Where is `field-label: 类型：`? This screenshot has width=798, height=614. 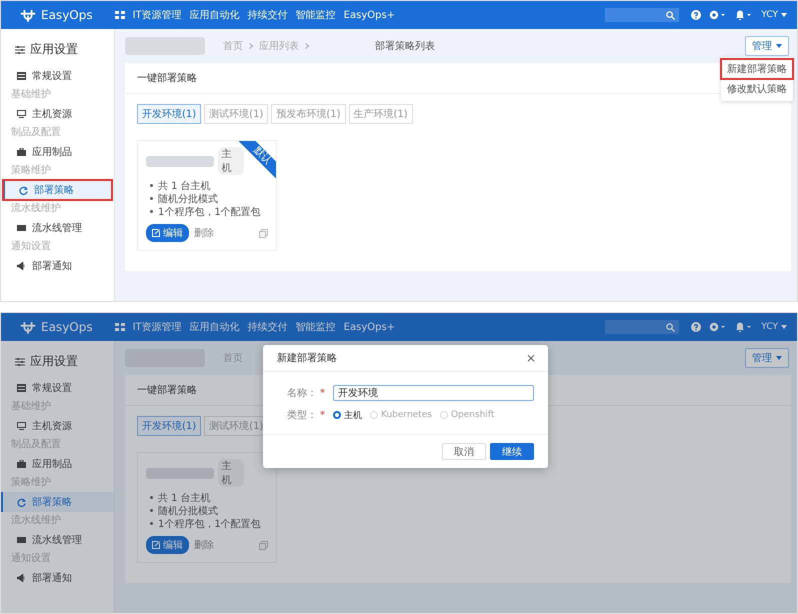 field-label: 类型： is located at coordinates (302, 415).